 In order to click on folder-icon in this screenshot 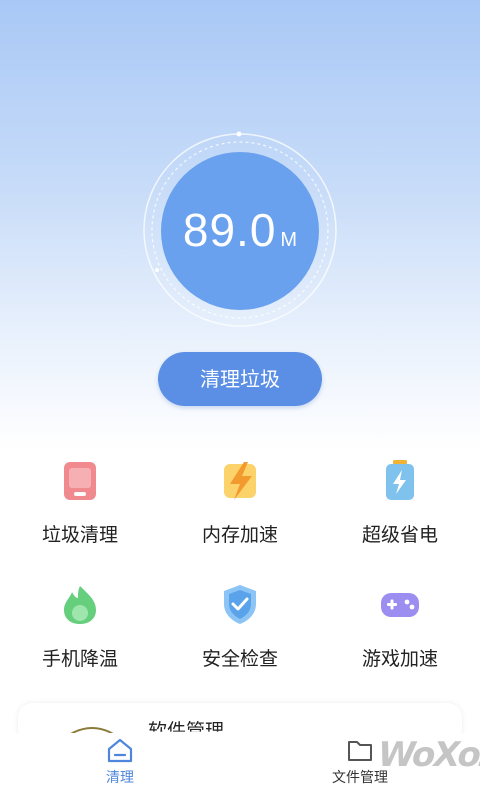, I will do `click(360, 751)`.